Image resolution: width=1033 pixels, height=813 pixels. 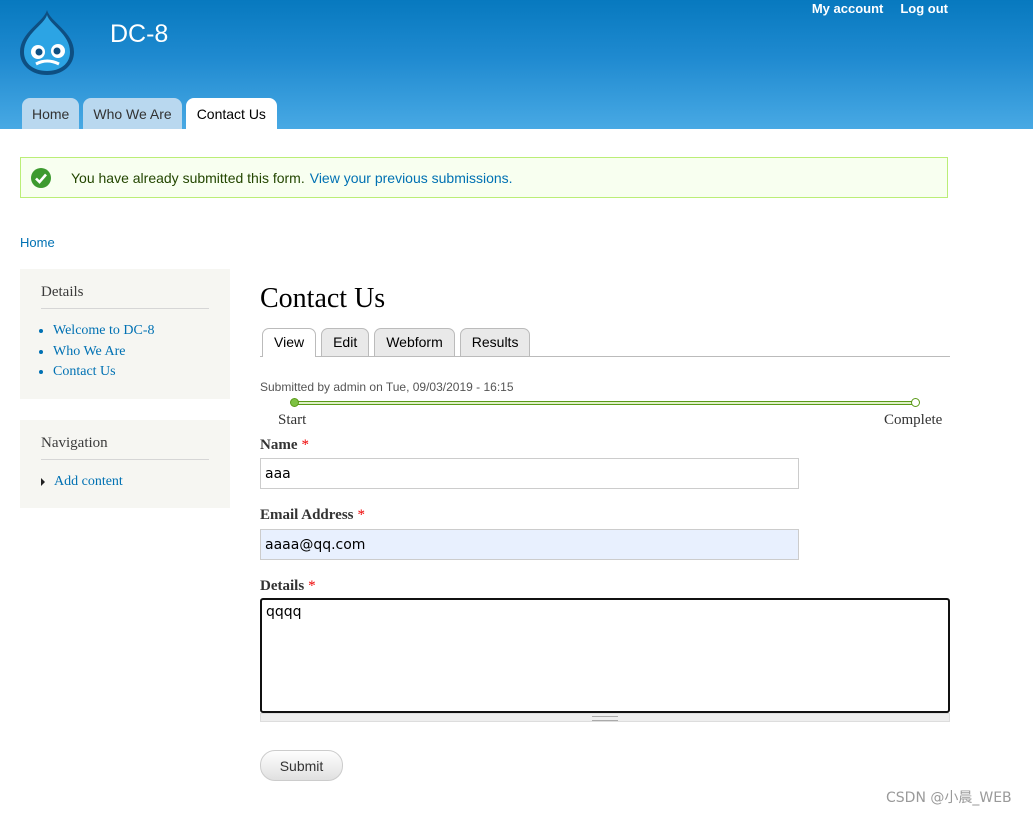 What do you see at coordinates (139, 34) in the screenshot?
I see `site-name: DC-8` at bounding box center [139, 34].